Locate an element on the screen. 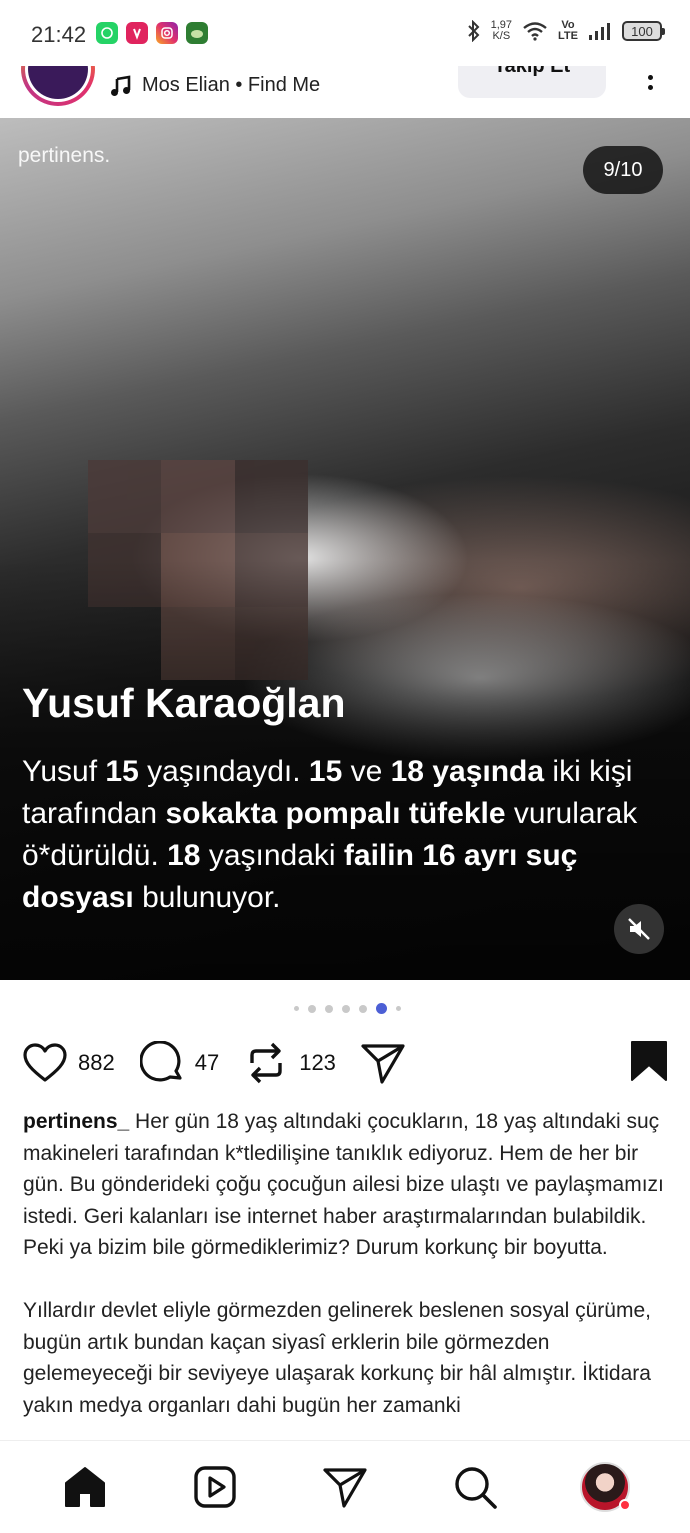  post-actions: 882 47 123 is located at coordinates (345, 1063).